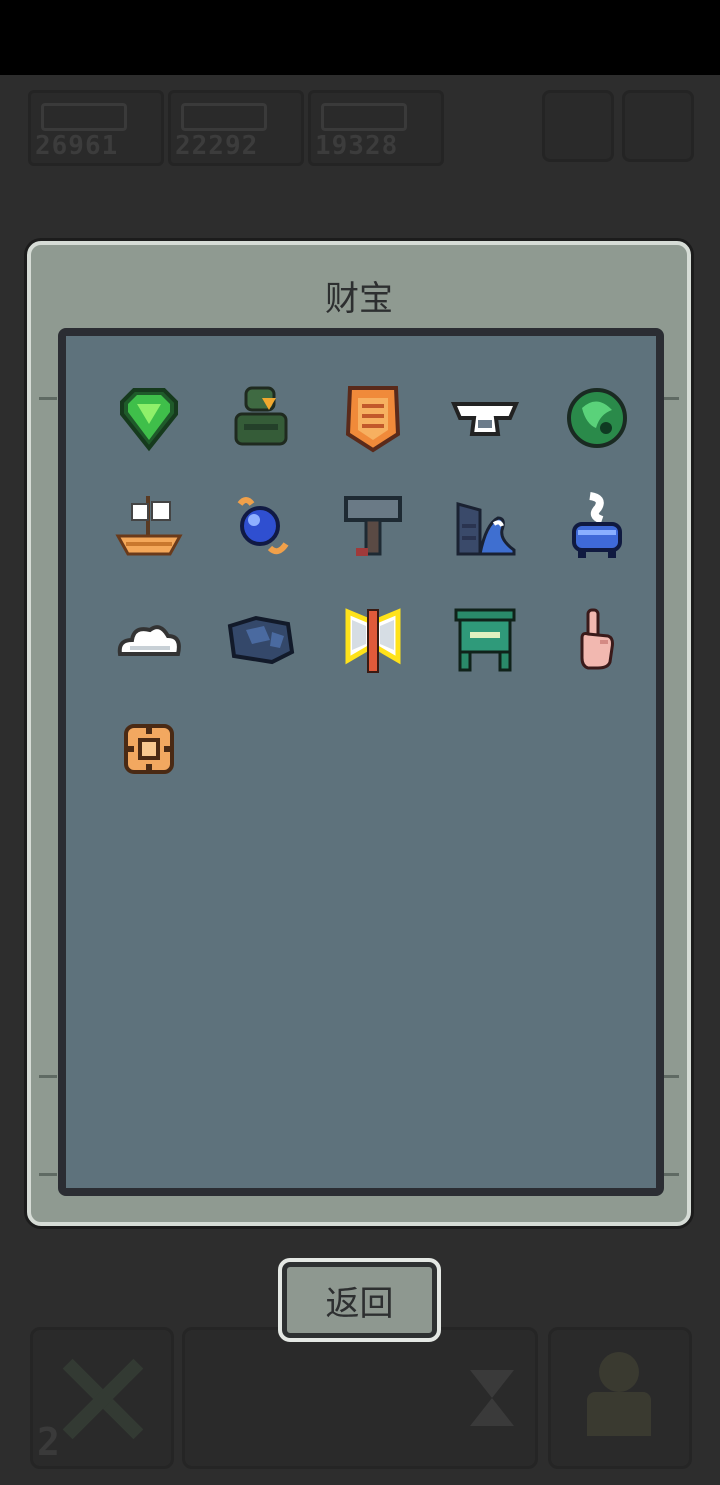  I want to click on green-shrine-icon, so click(485, 640).